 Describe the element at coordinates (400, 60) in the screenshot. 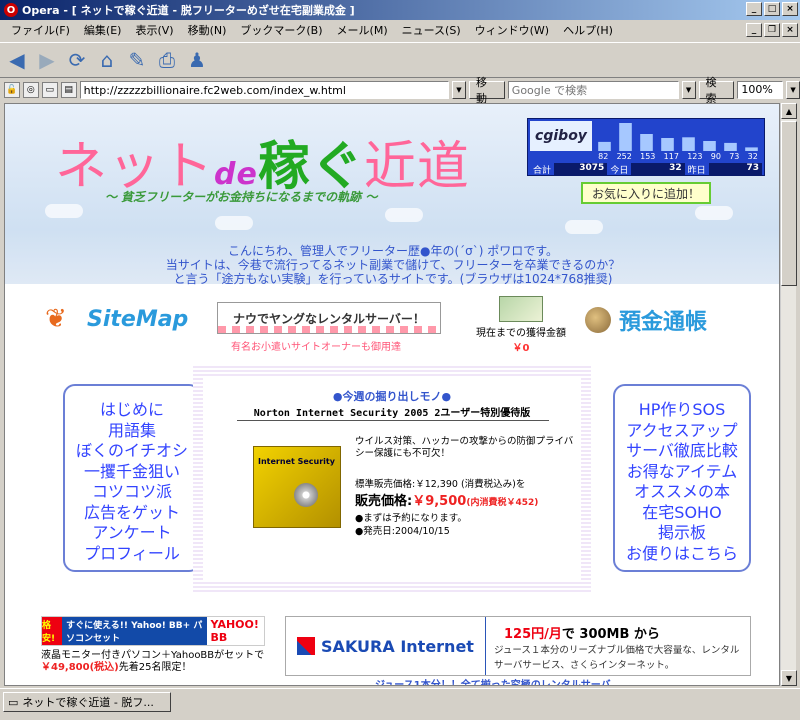

I see `nav-toolbar: ◀ ▶ ⟳ ⌂ ✎ ⎙ ♟` at that location.